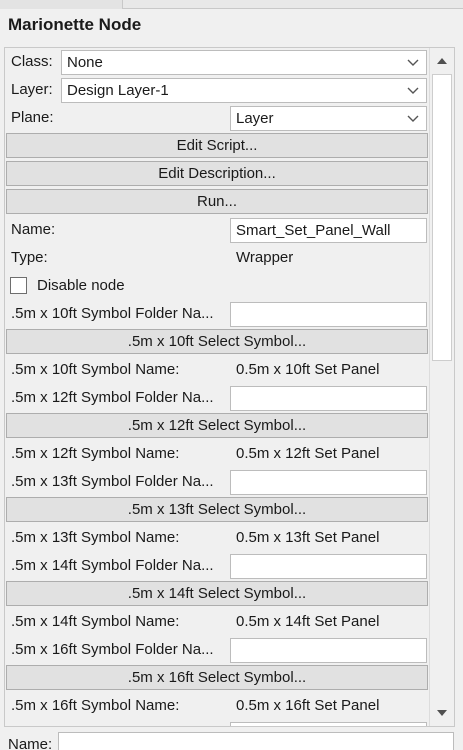  What do you see at coordinates (308, 369) in the screenshot?
I see `symbol-name-value: 0.5m x 10ft Set Panel` at bounding box center [308, 369].